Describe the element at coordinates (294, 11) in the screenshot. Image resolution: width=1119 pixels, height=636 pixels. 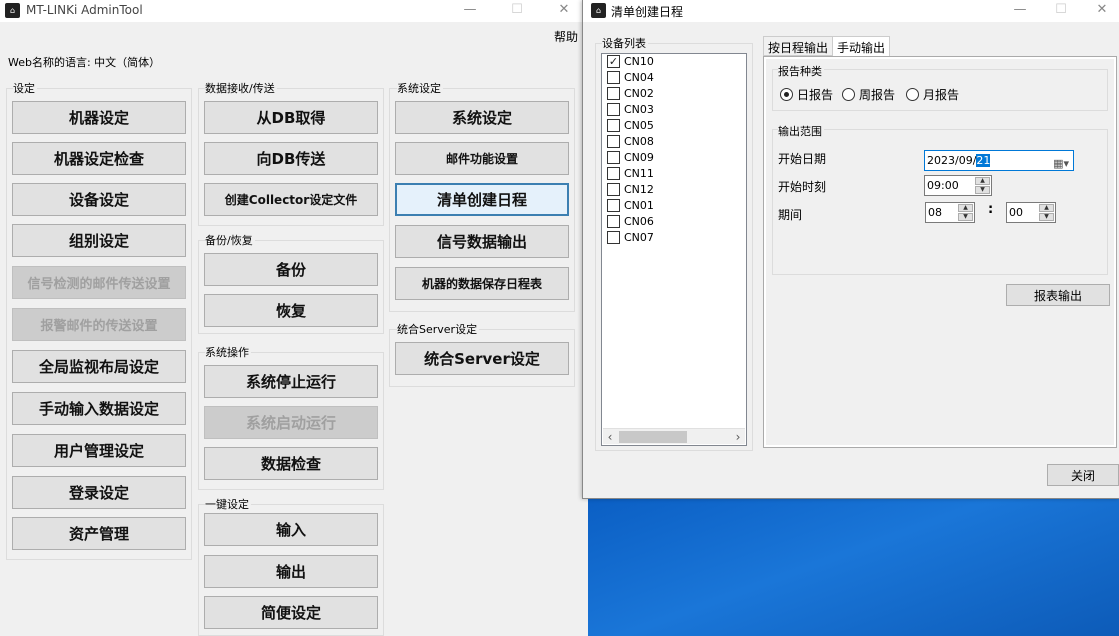
I see `main-titlebar: ⌂ MT-LINKi AdminTool — ☐ ✕` at that location.